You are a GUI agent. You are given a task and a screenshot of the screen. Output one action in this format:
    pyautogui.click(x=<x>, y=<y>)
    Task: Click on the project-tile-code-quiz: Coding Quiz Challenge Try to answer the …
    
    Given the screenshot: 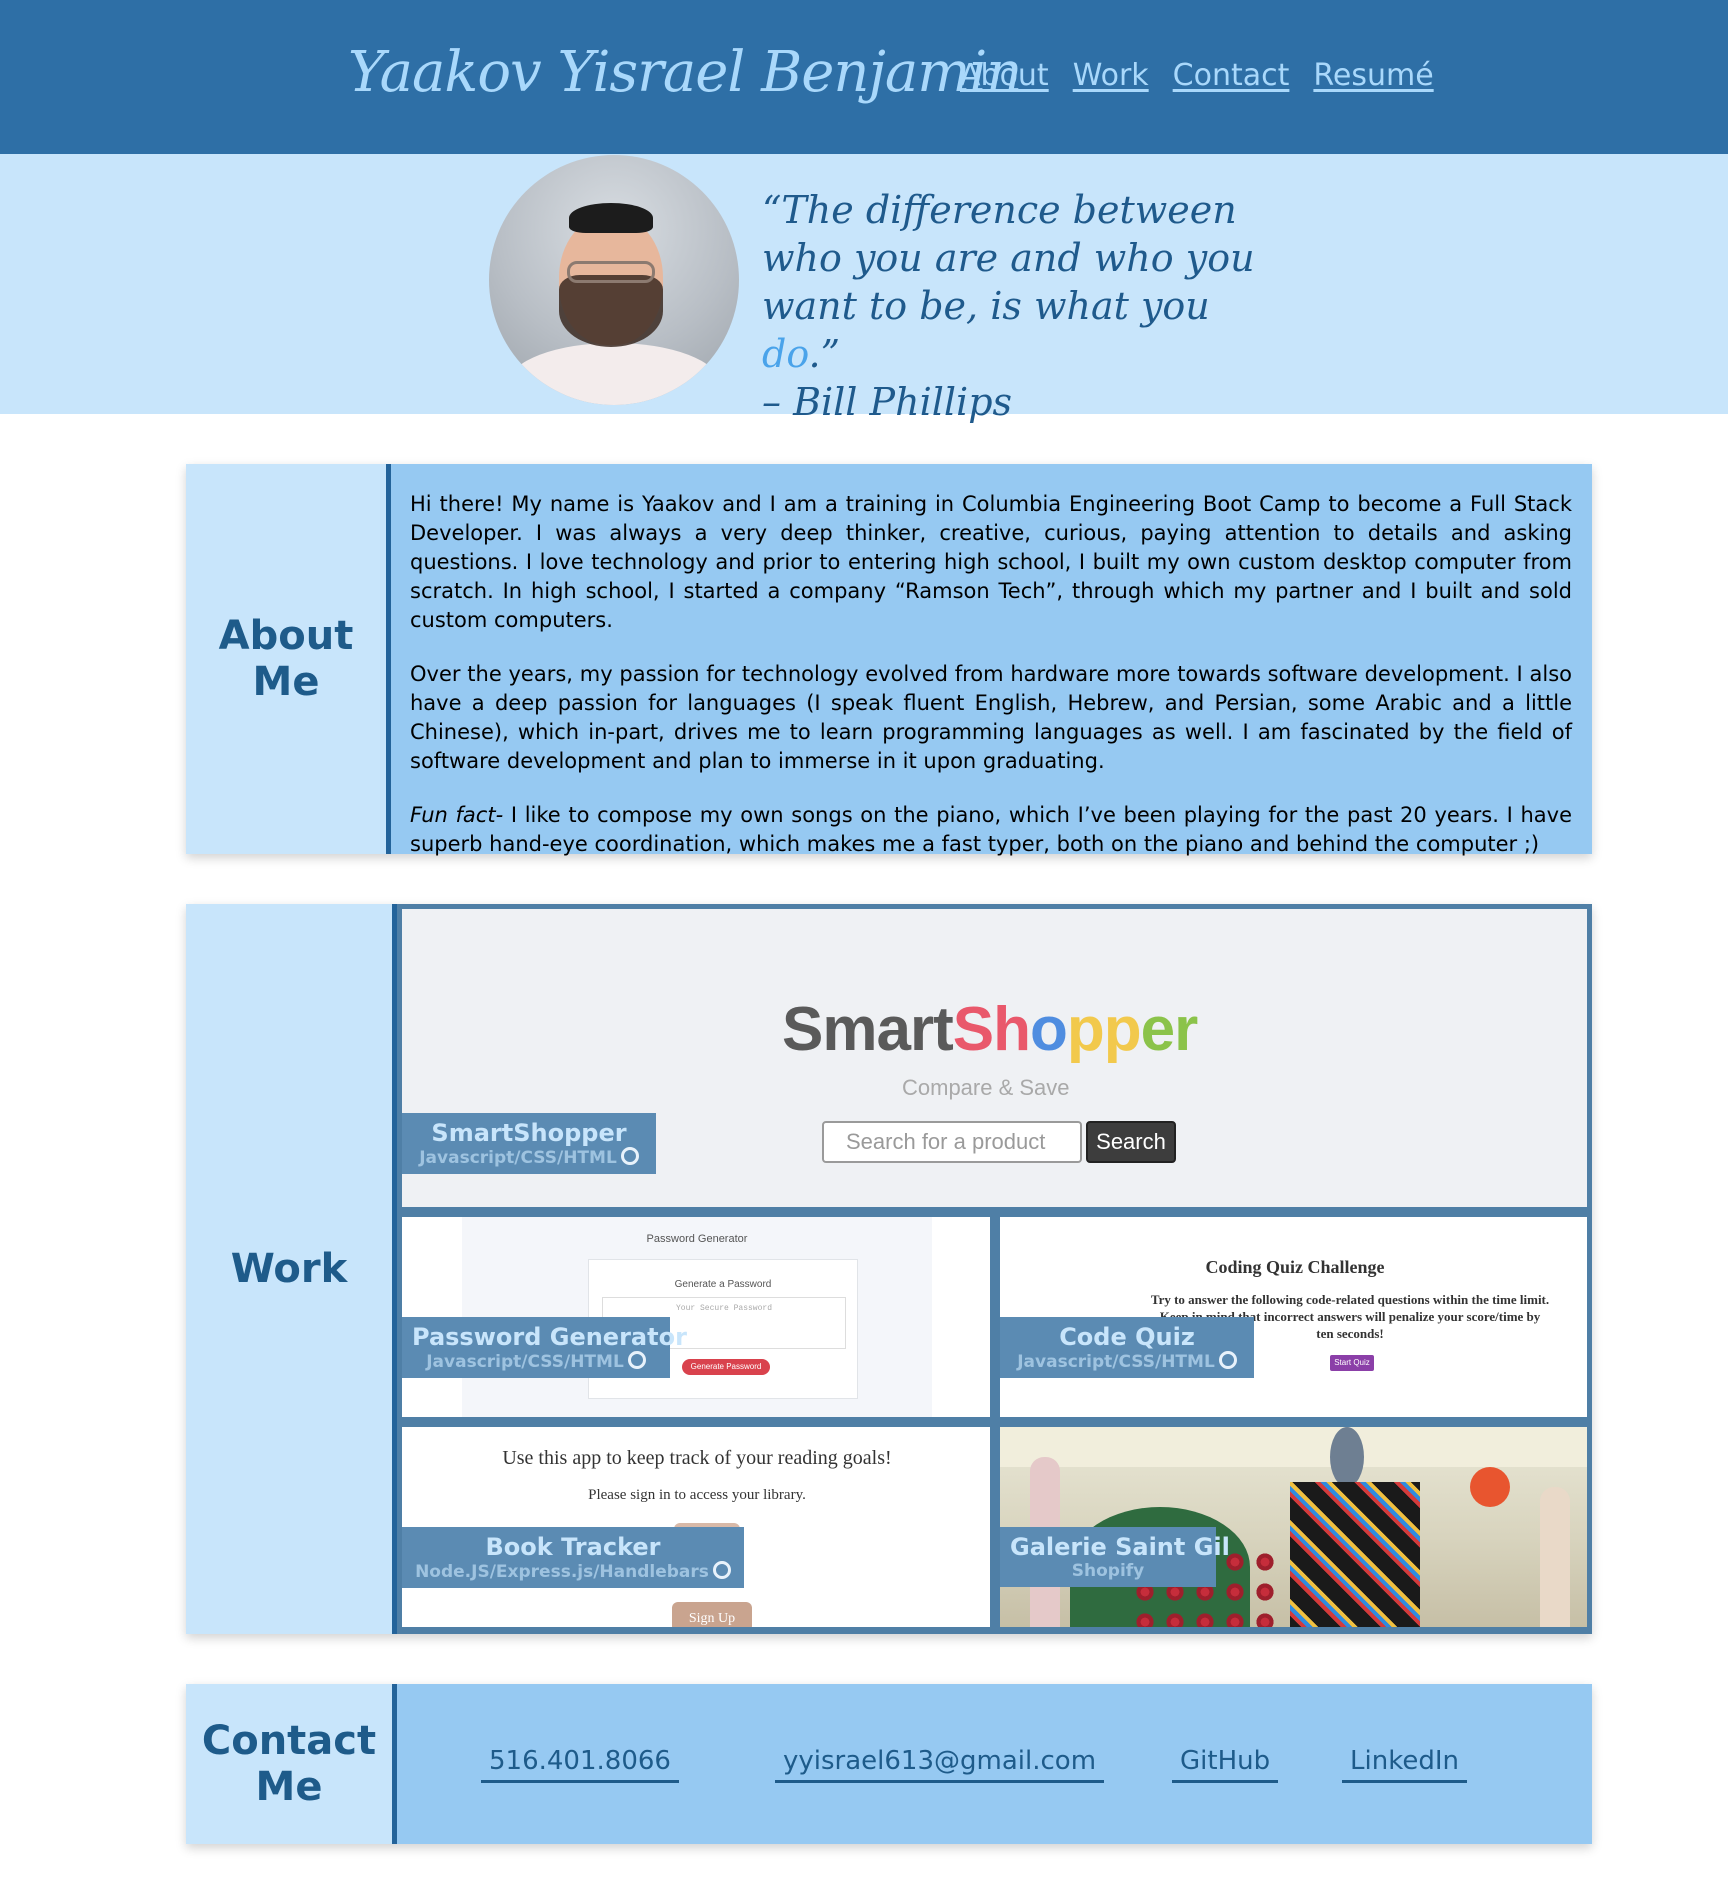 What is the action you would take?
    pyautogui.click(x=1293, y=1317)
    